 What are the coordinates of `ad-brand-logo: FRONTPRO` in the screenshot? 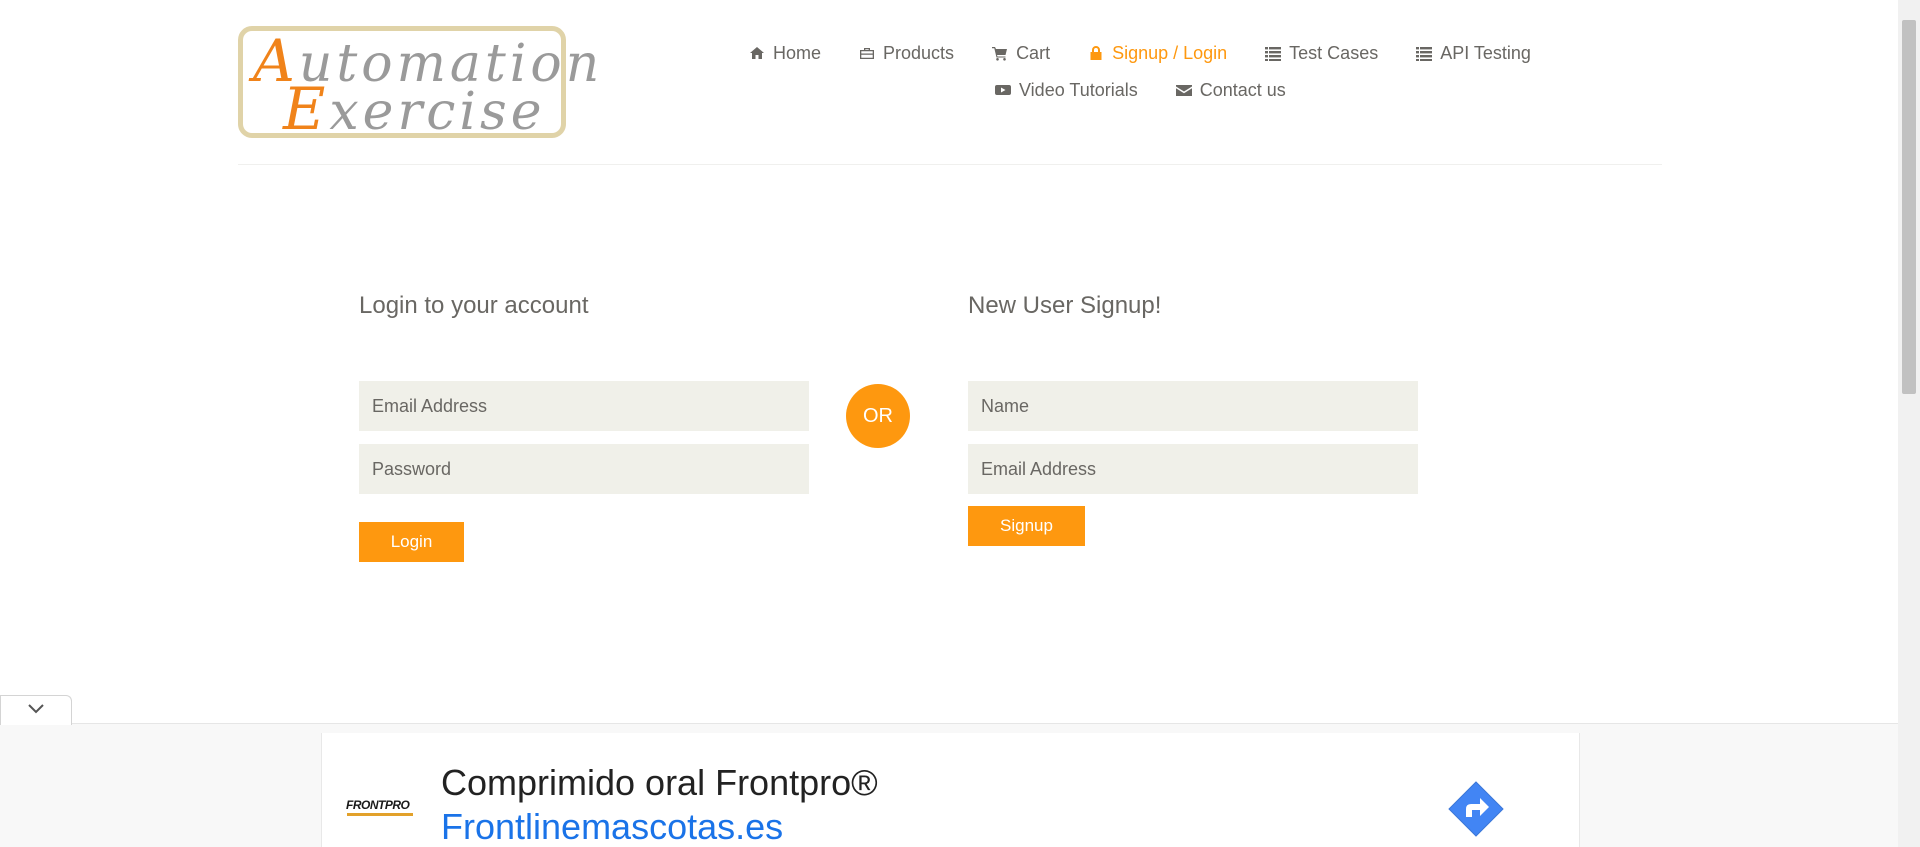 It's located at (378, 805).